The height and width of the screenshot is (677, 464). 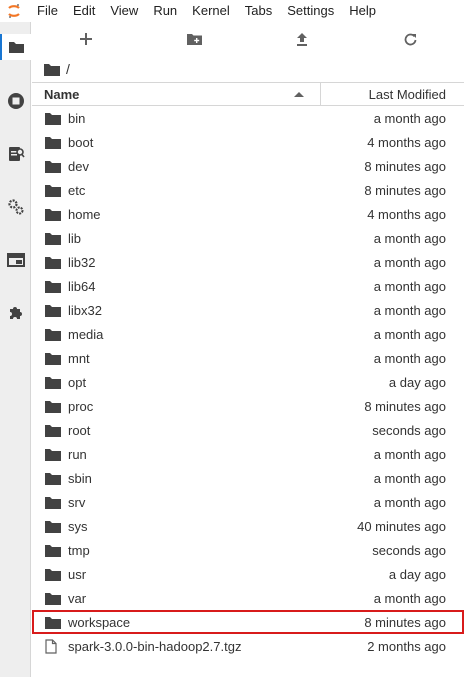 I want to click on list-item: home 4 months ago, so click(x=248, y=214).